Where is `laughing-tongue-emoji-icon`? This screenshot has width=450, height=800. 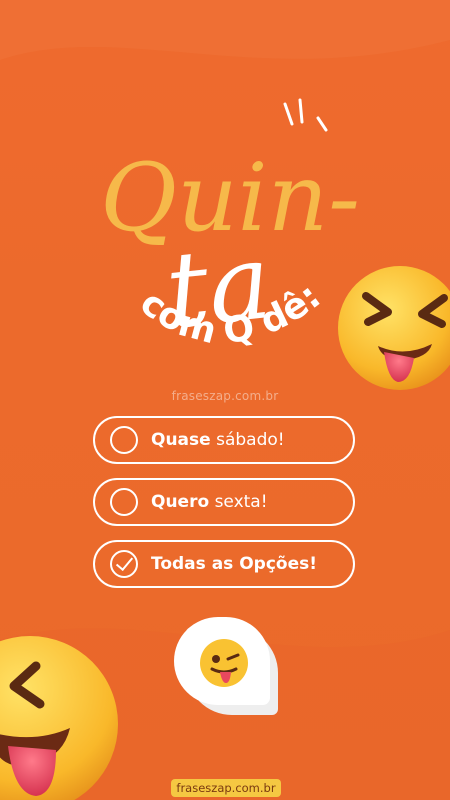 laughing-tongue-emoji-icon is located at coordinates (59, 718).